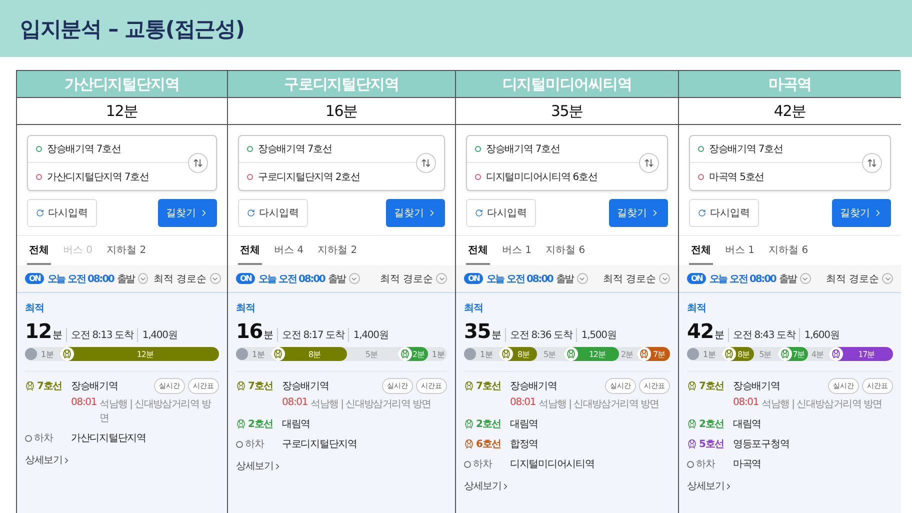  Describe the element at coordinates (249, 331) in the screenshot. I see `duration-value: 16` at that location.